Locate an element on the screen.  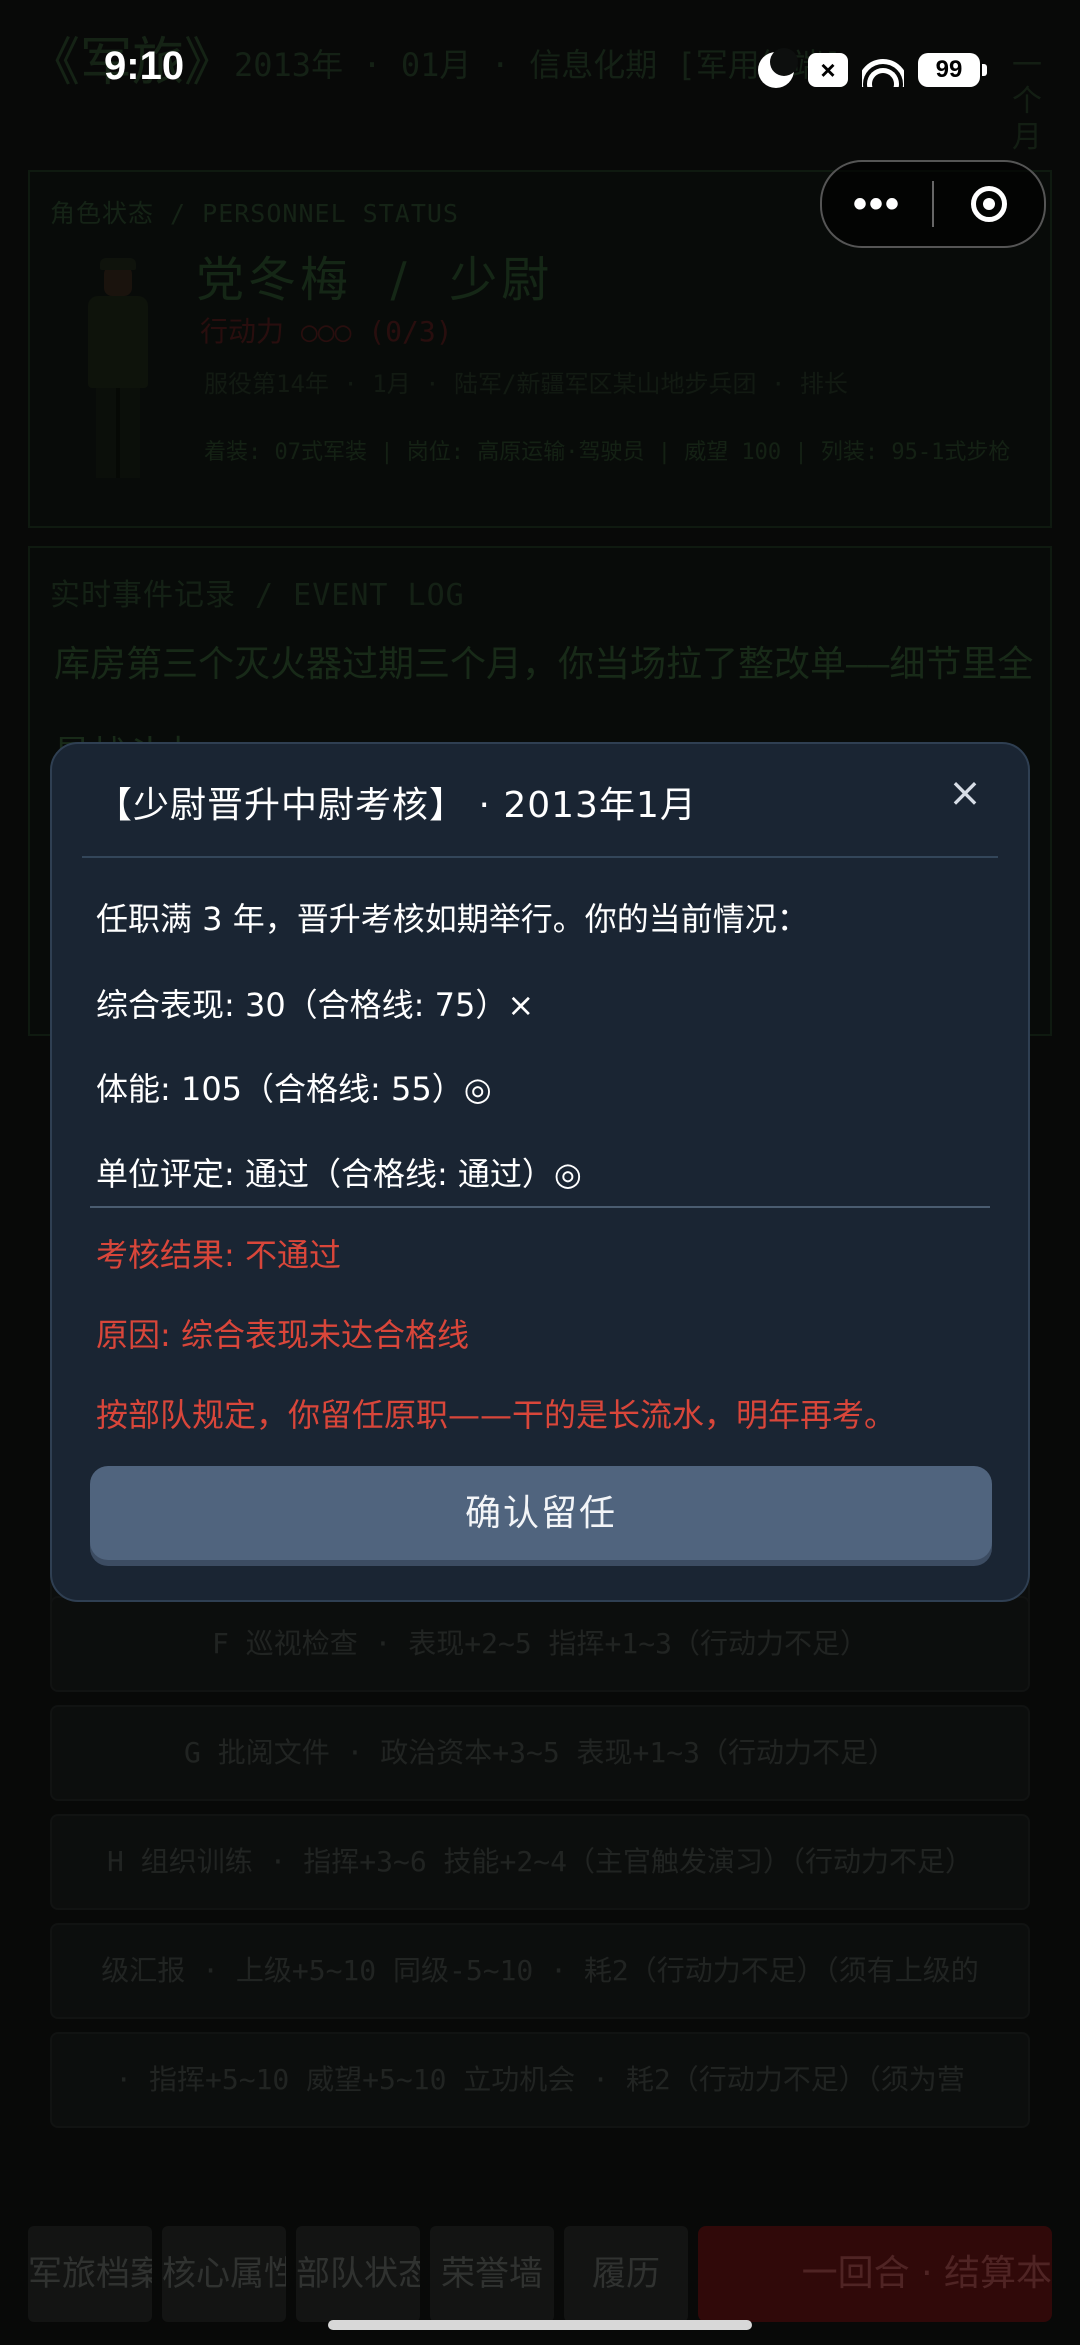
dialog-title: 【少尉晋升中尉考核】 · 2013年1月 is located at coordinates (396, 805).